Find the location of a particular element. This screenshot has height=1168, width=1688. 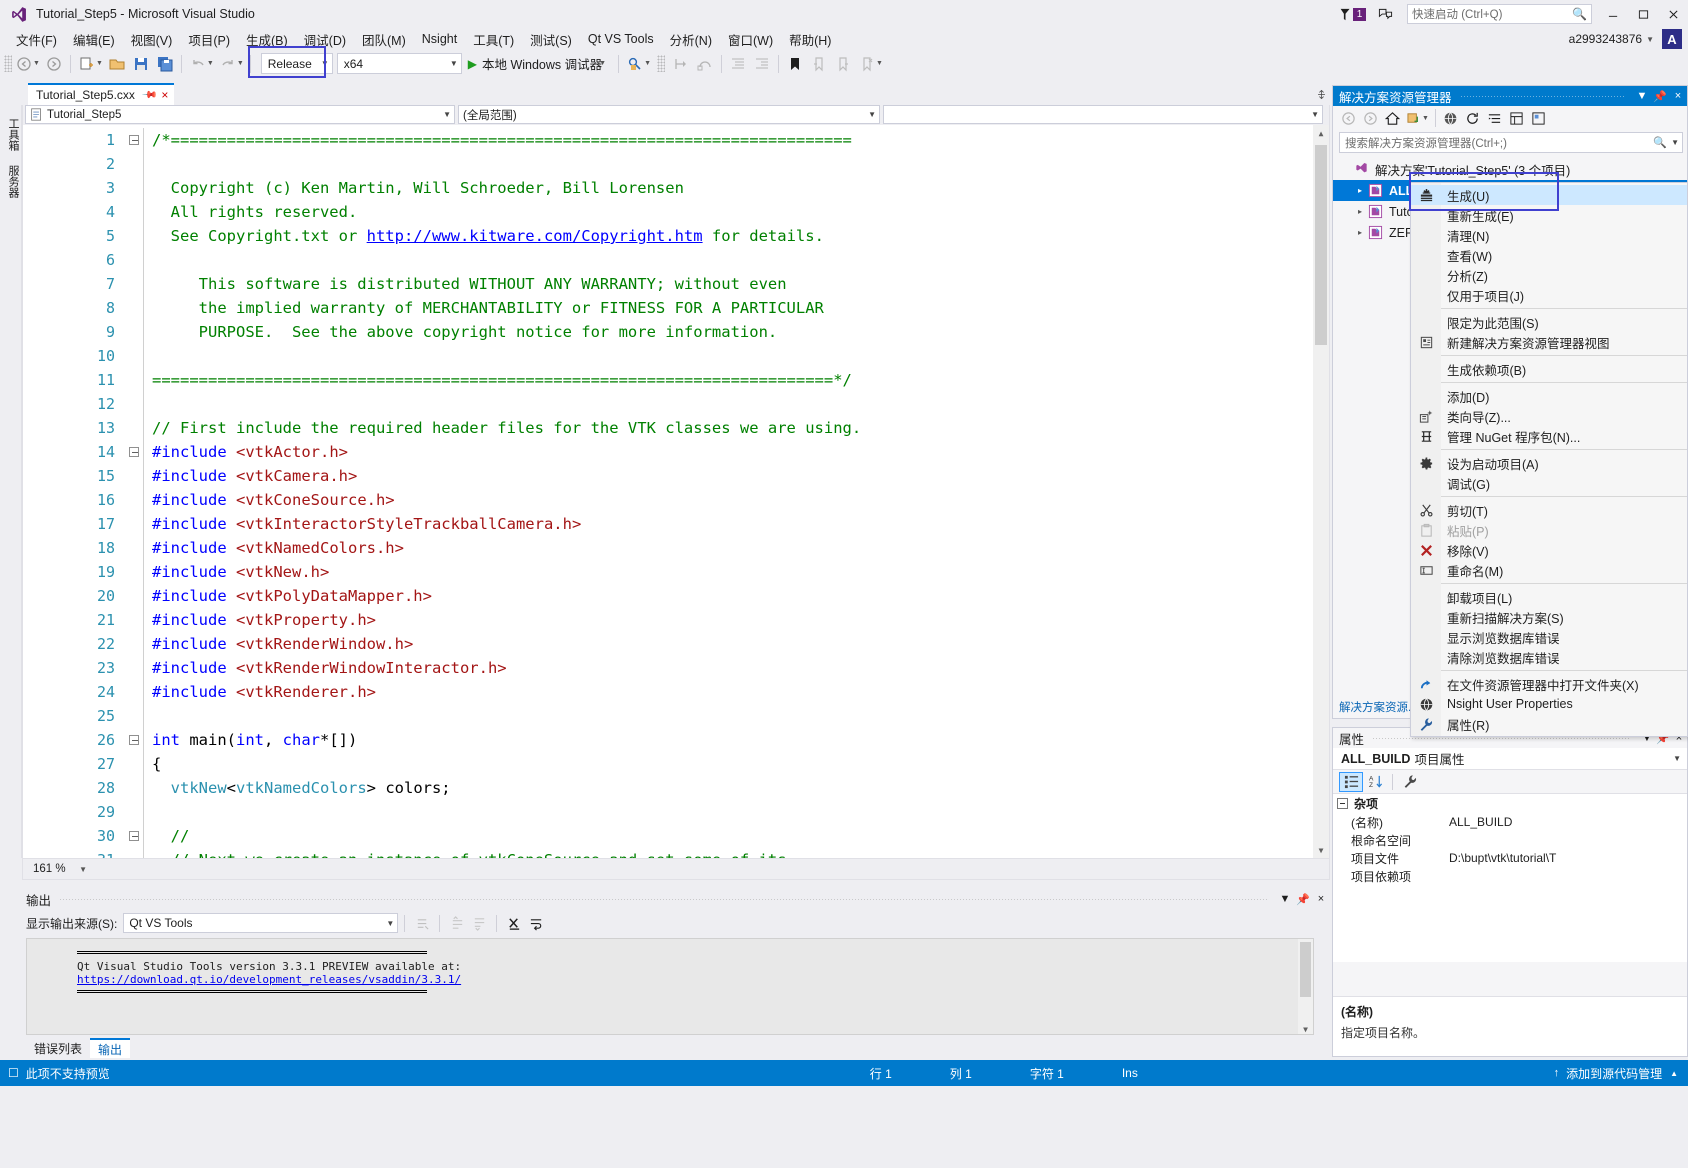

code-line: 26 int main(int, char*[]) is located at coordinates (676, 740).